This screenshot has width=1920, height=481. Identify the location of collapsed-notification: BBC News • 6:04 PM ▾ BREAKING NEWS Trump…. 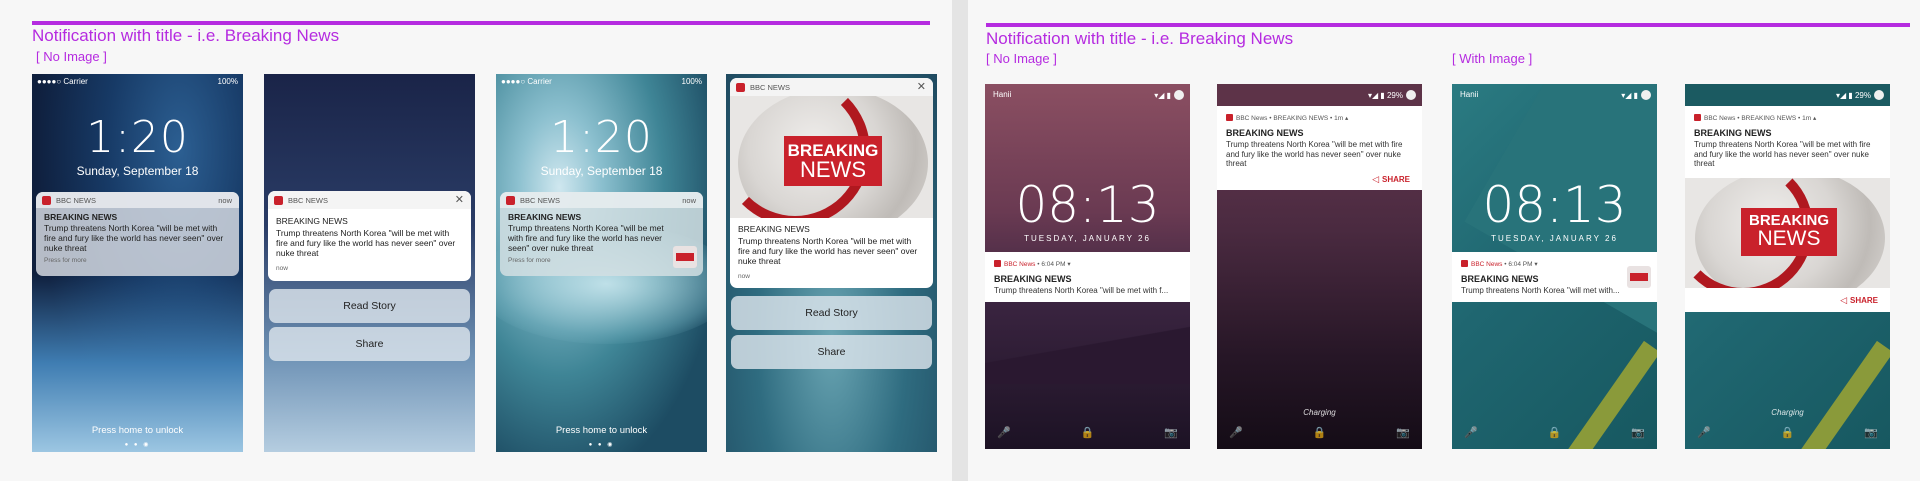
(1087, 277).